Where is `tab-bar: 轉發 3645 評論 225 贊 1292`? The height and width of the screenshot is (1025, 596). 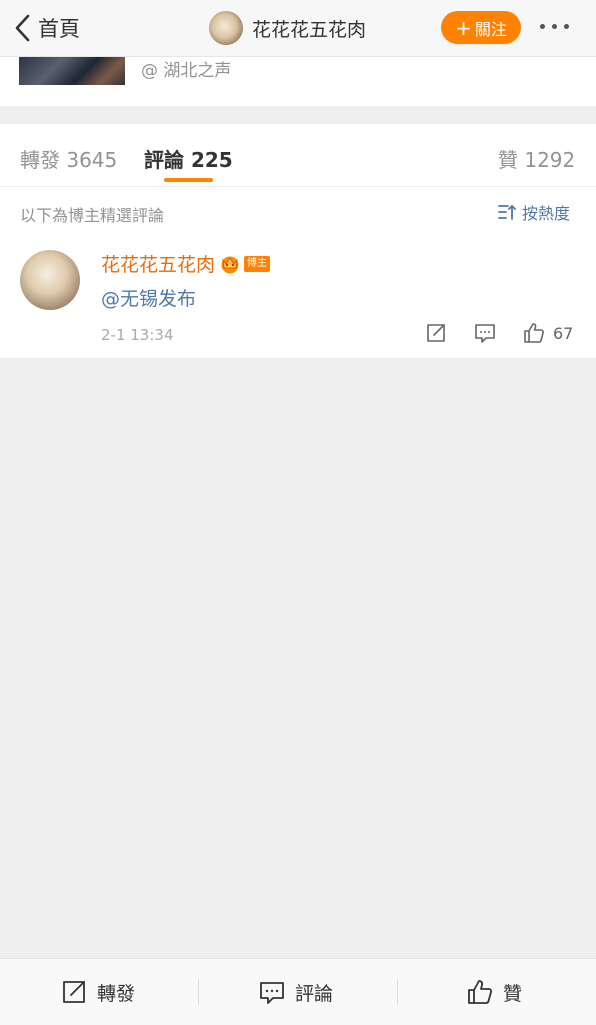
tab-bar: 轉發 3645 評論 225 贊 1292 is located at coordinates (298, 155).